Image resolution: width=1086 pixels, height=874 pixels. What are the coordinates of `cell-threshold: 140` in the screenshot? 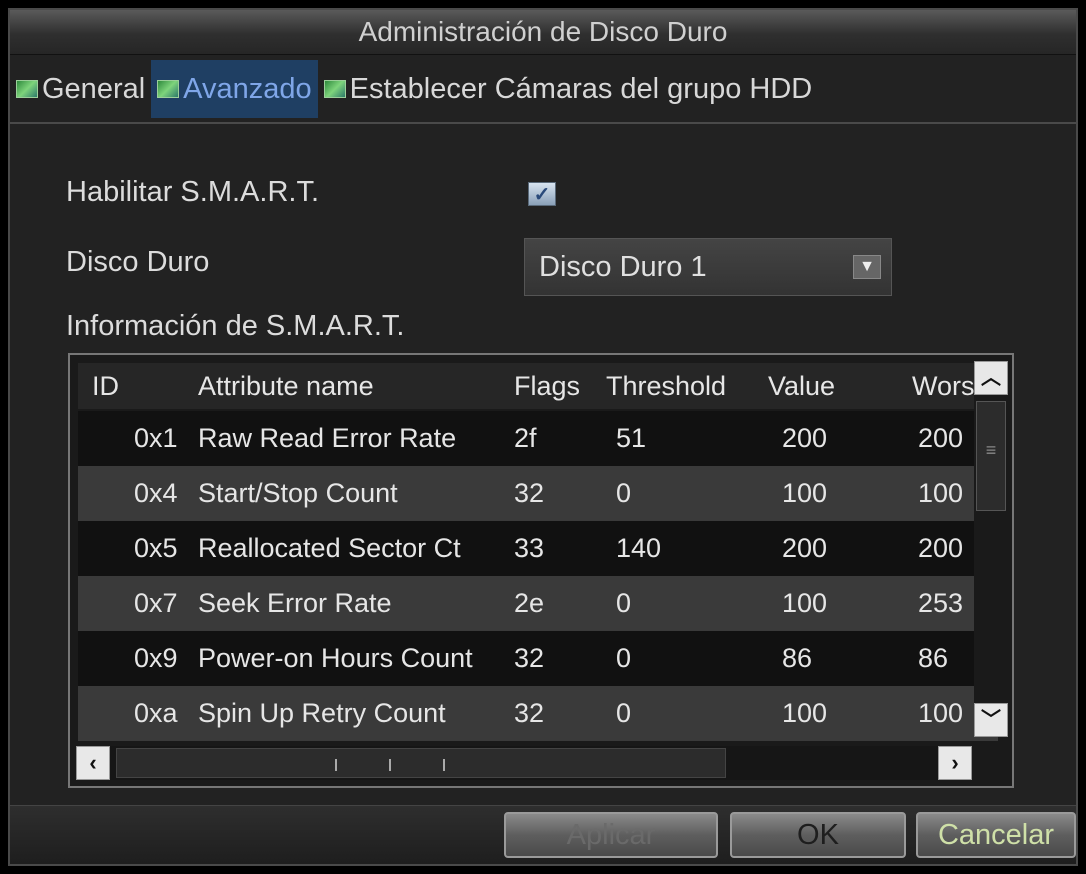 It's located at (639, 548).